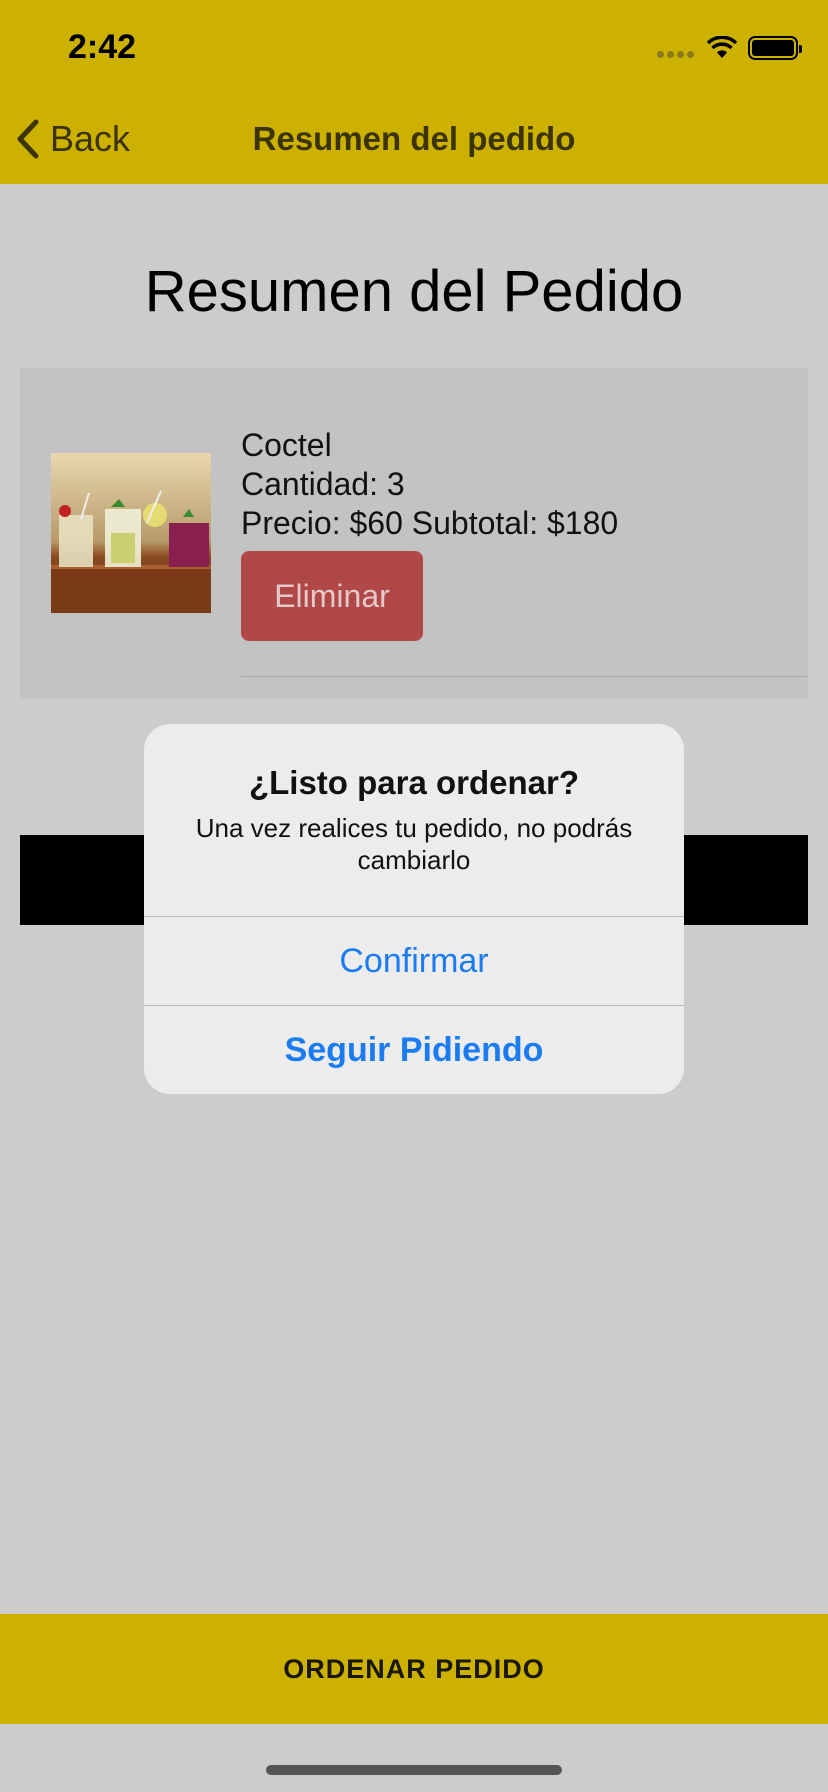  What do you see at coordinates (414, 961) in the screenshot?
I see `confirm-button: Confirmar` at bounding box center [414, 961].